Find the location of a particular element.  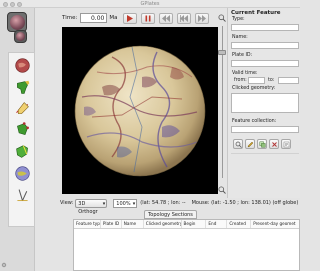

column-header-feature-type: Feature type is located at coordinates (87, 224).